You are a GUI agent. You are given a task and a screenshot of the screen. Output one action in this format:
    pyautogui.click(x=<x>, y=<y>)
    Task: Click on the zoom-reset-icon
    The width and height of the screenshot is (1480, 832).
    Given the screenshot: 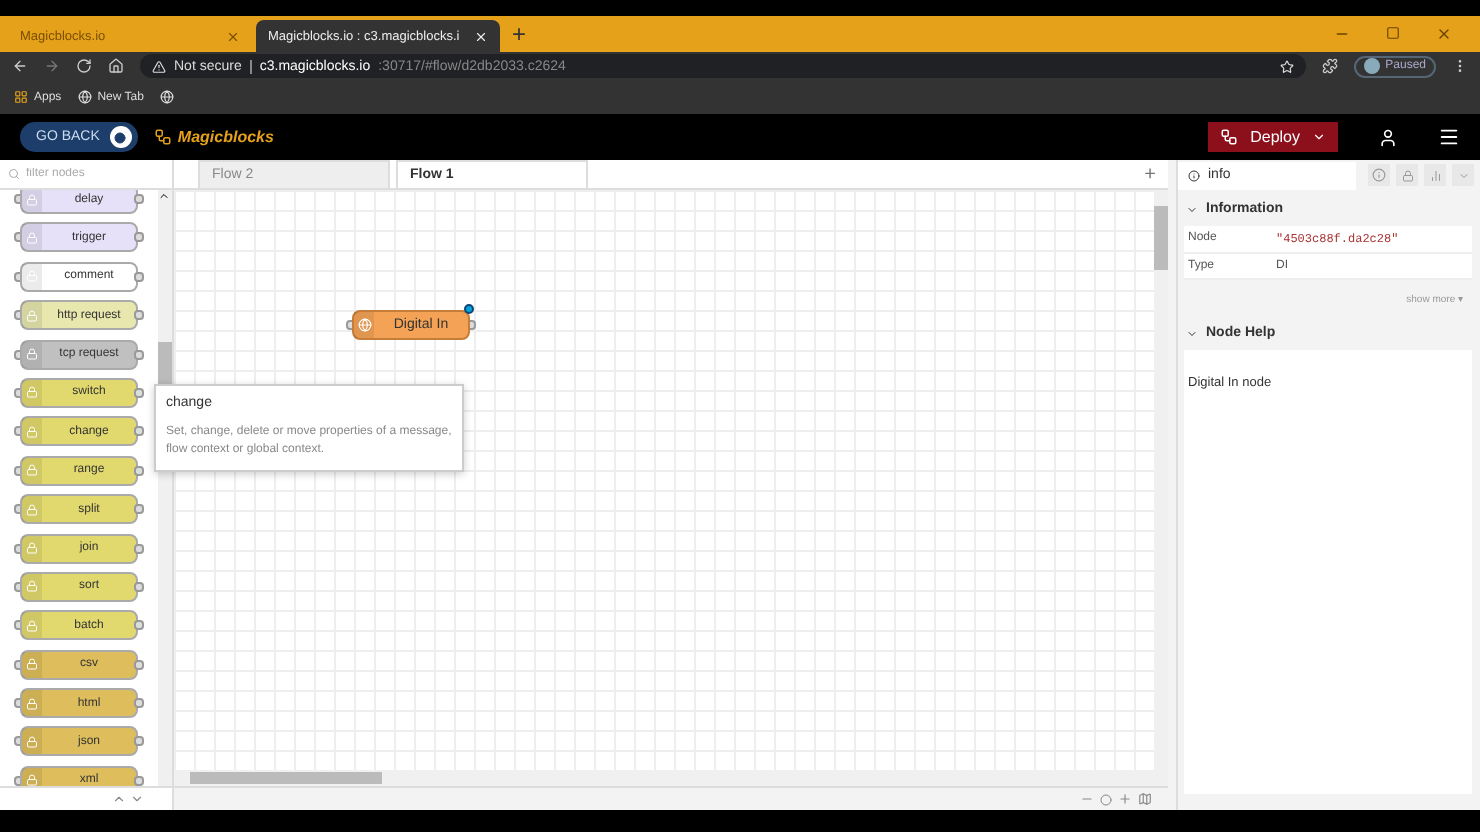 What is the action you would take?
    pyautogui.click(x=1106, y=799)
    